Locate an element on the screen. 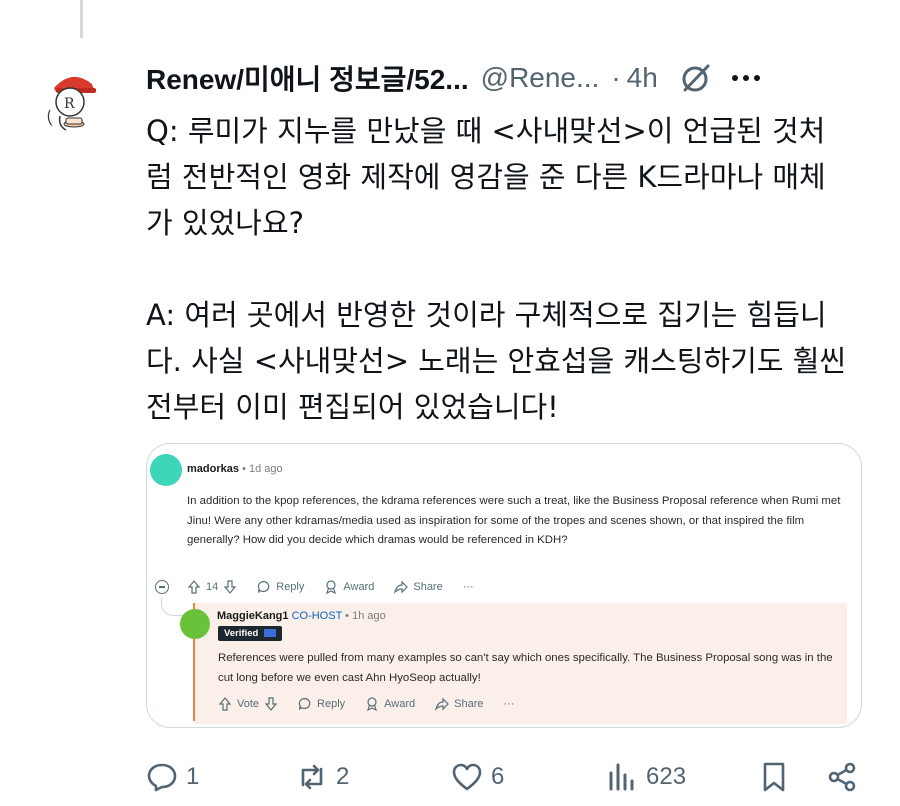  post-action-bar: 1 2 6 623 is located at coordinates (508, 777).